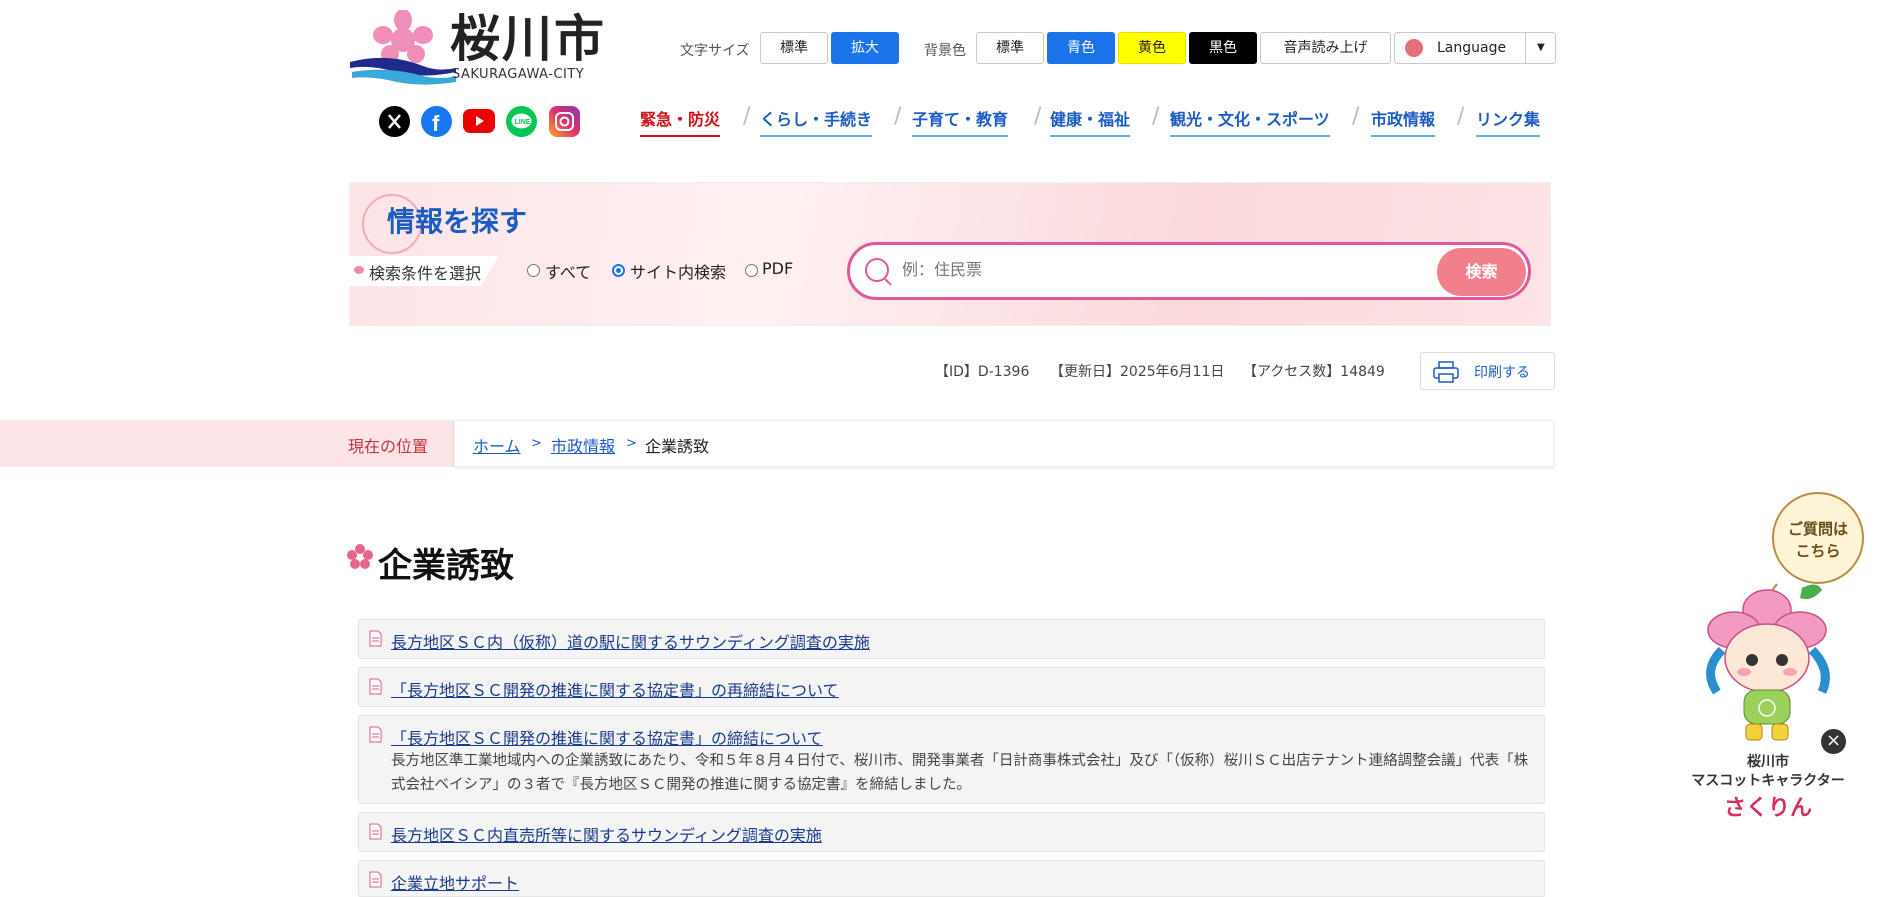 This screenshot has height=897, width=1889. What do you see at coordinates (630, 641) in the screenshot?
I see `list-item-link: 長方地区ＳＣ内（仮称）道の駅に関するサウンディング調査の実施` at bounding box center [630, 641].